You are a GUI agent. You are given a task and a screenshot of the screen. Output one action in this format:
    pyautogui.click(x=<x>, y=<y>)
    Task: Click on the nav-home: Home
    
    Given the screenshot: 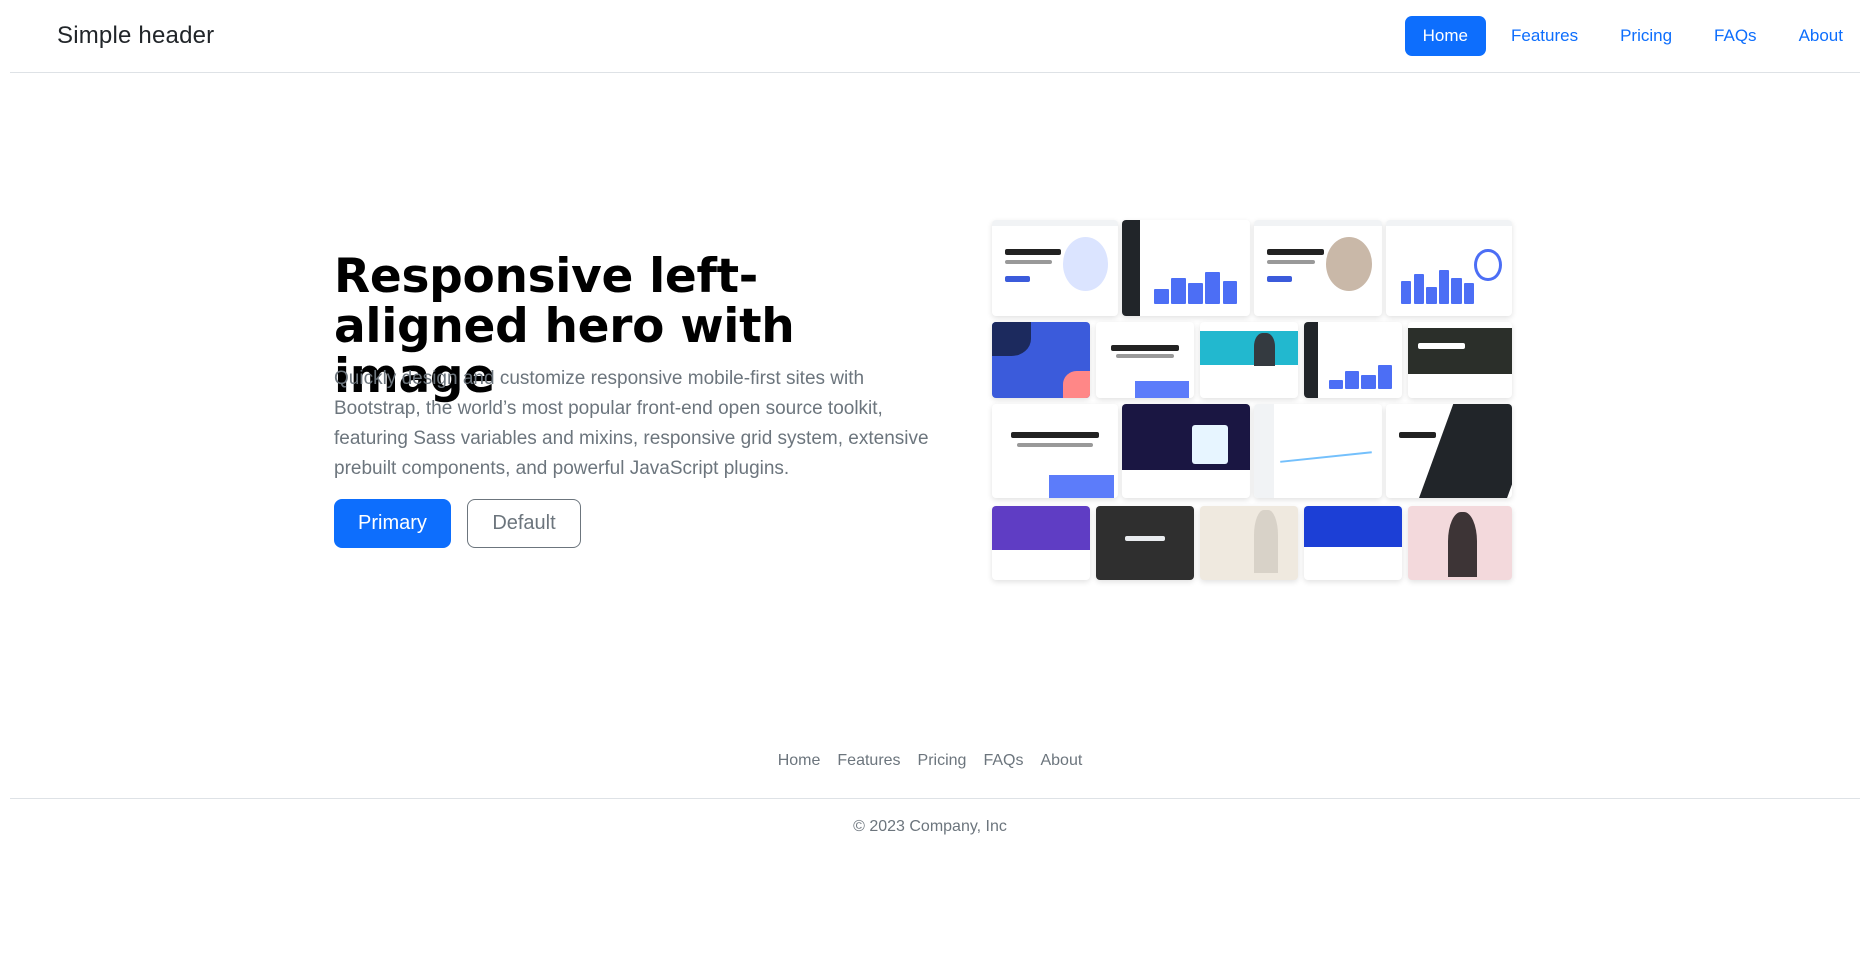 What is the action you would take?
    pyautogui.click(x=1445, y=36)
    